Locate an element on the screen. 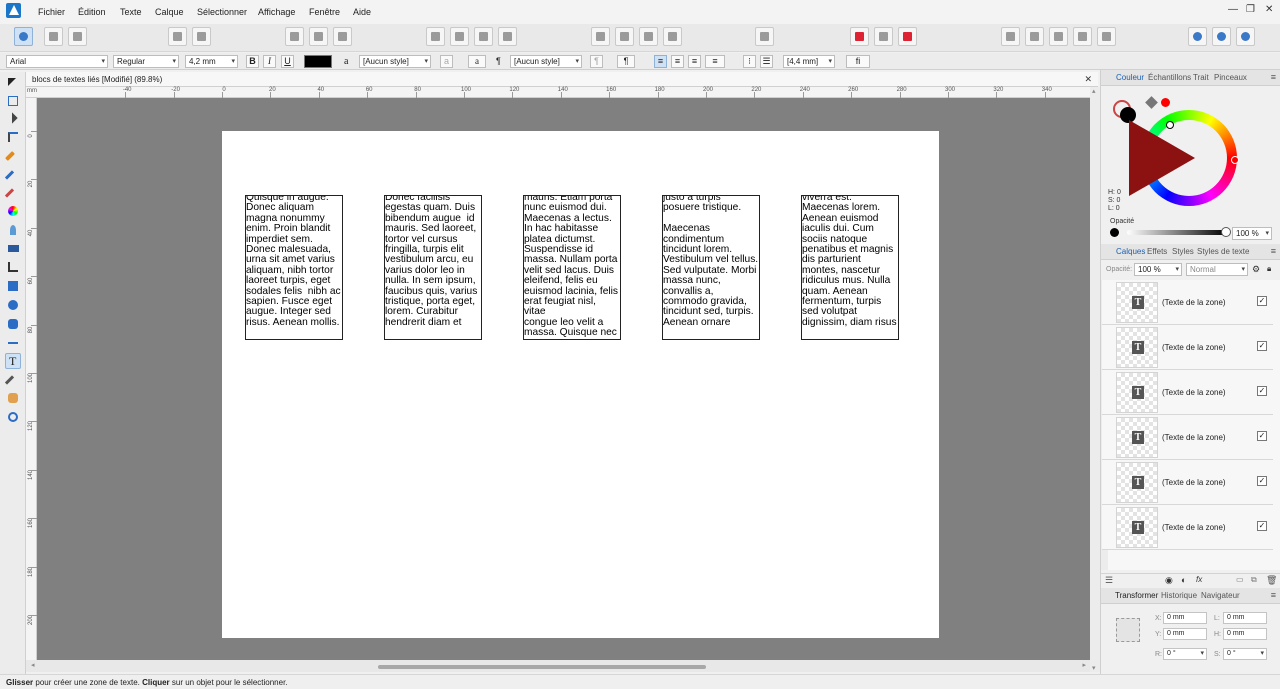 Image resolution: width=1280 pixels, height=689 pixels. tab-styles: Styles is located at coordinates (1183, 251).